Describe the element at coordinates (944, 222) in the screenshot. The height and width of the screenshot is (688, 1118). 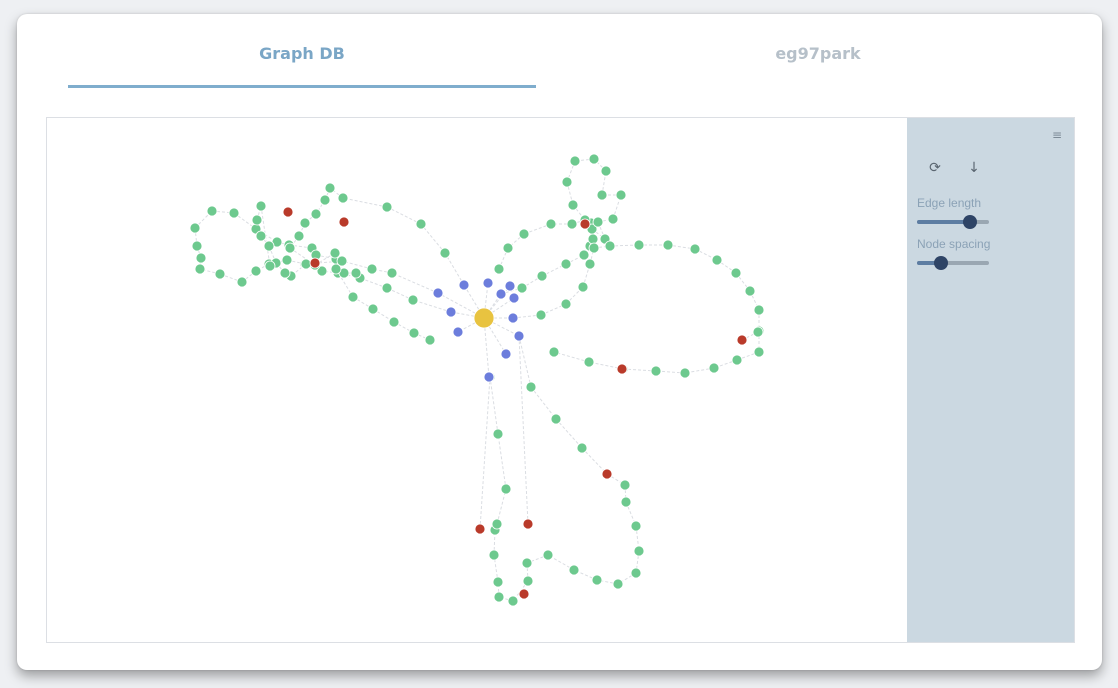
I see `edge-length-fill` at that location.